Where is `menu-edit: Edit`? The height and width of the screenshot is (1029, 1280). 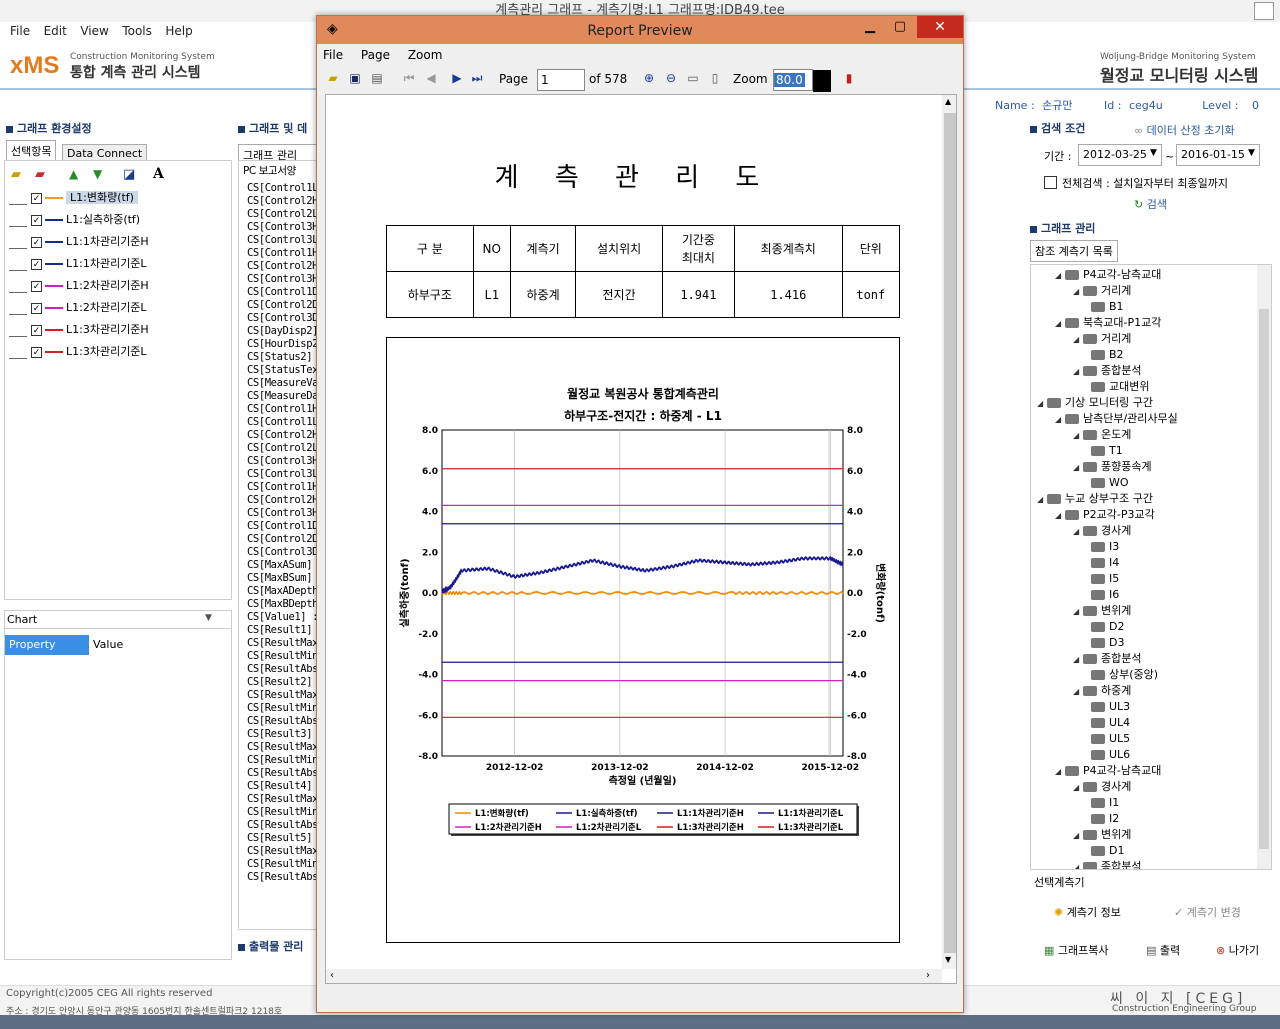 menu-edit: Edit is located at coordinates (55, 31).